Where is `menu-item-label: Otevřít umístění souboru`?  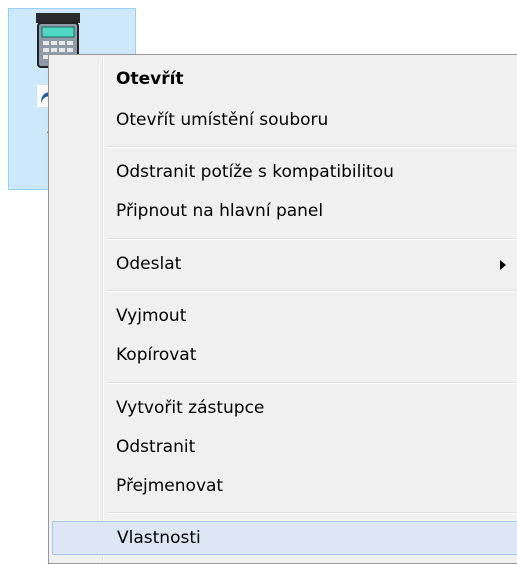
menu-item-label: Otevřít umístění souboru is located at coordinates (222, 120).